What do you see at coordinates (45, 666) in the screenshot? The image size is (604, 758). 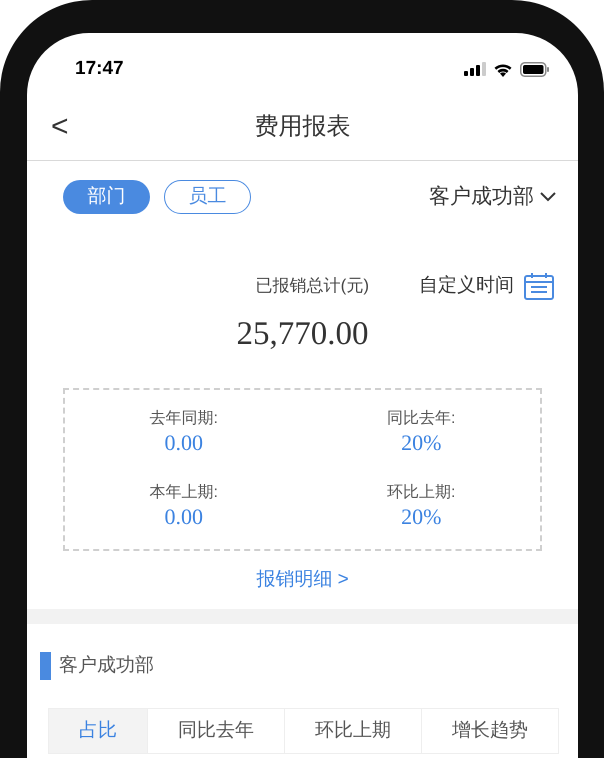 I see `section-marker` at bounding box center [45, 666].